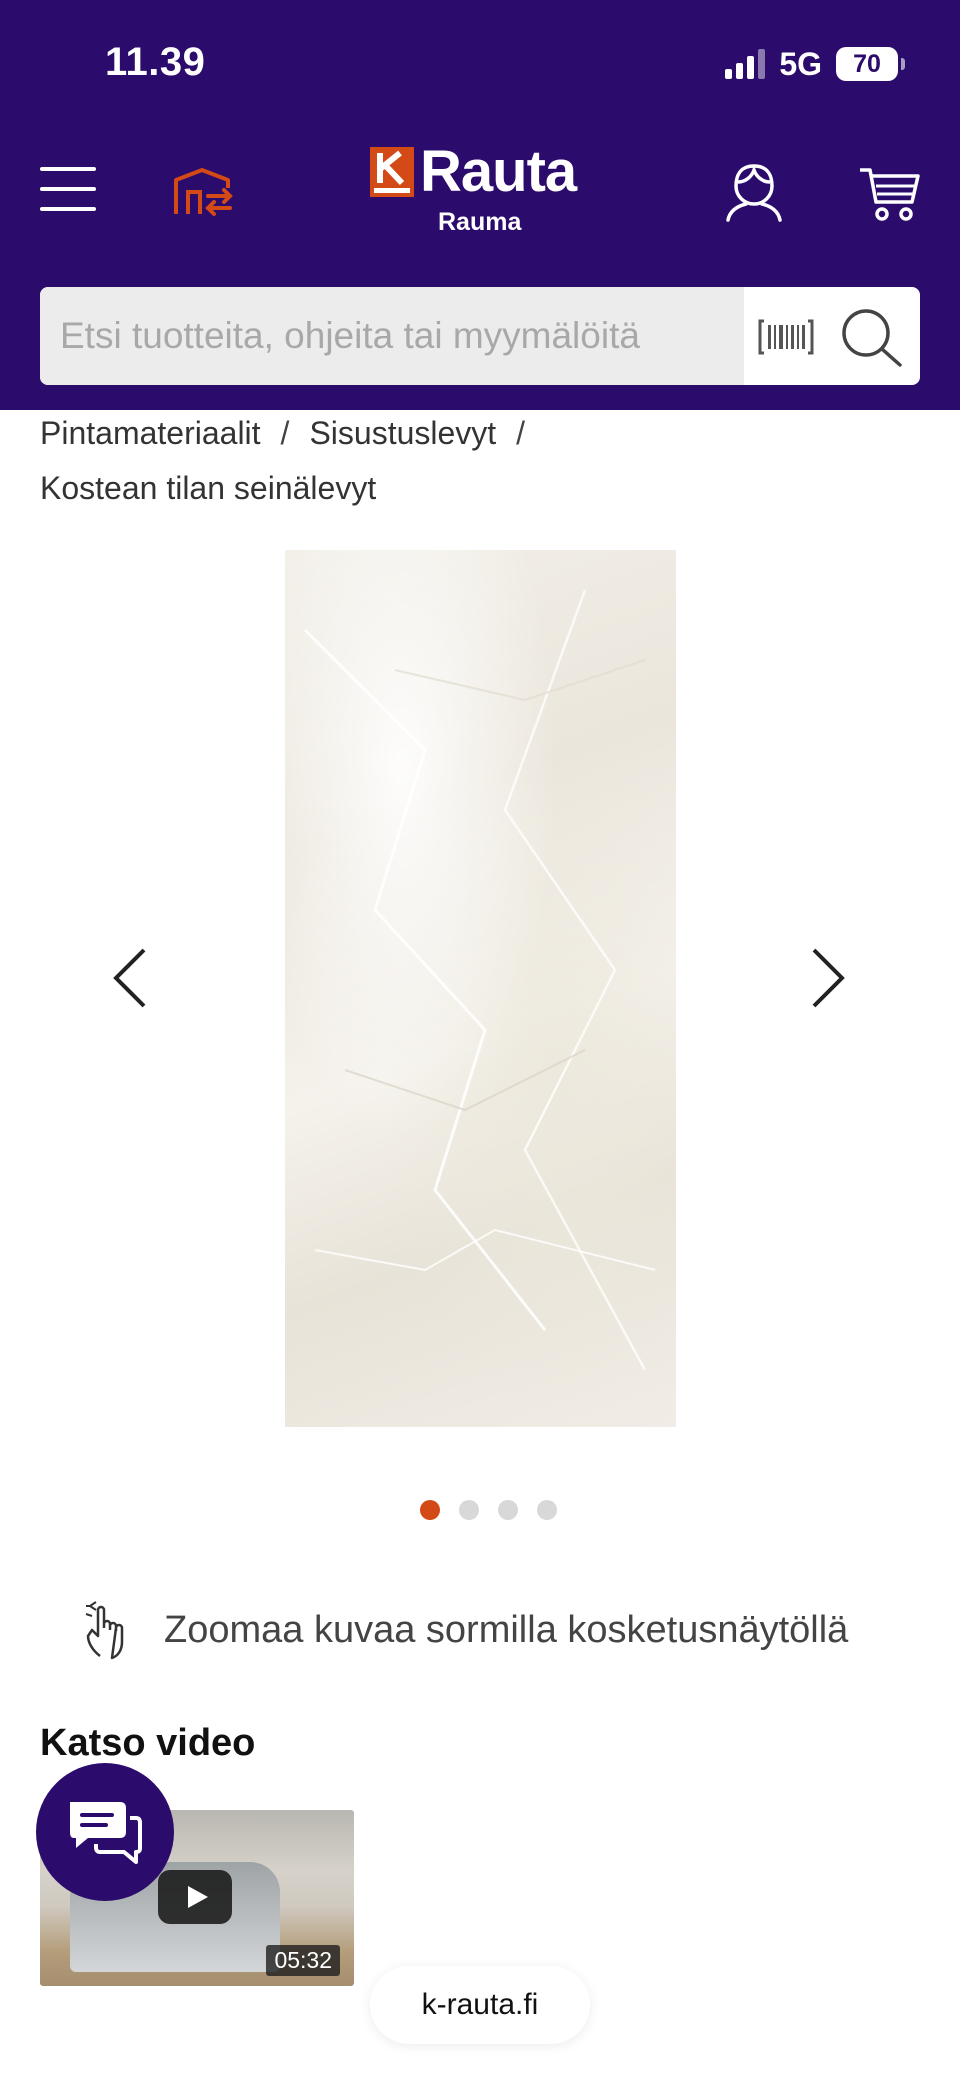 The height and width of the screenshot is (2078, 960). What do you see at coordinates (110, 1630) in the screenshot?
I see `pinch-zoom-icon` at bounding box center [110, 1630].